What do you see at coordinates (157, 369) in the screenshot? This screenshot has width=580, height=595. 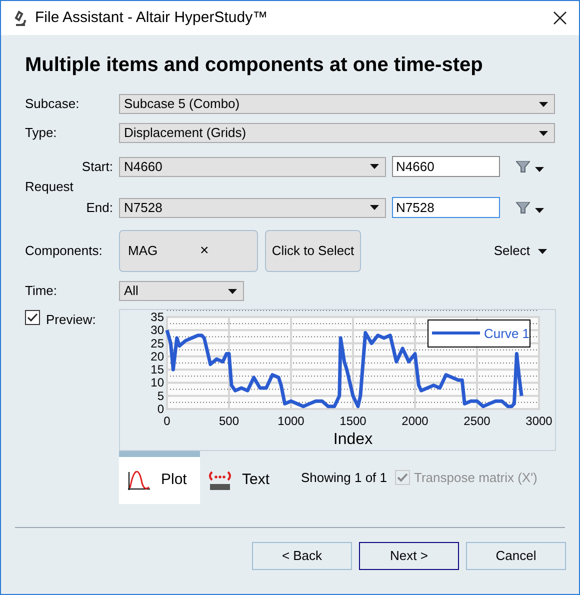 I see `tick-label: 15` at bounding box center [157, 369].